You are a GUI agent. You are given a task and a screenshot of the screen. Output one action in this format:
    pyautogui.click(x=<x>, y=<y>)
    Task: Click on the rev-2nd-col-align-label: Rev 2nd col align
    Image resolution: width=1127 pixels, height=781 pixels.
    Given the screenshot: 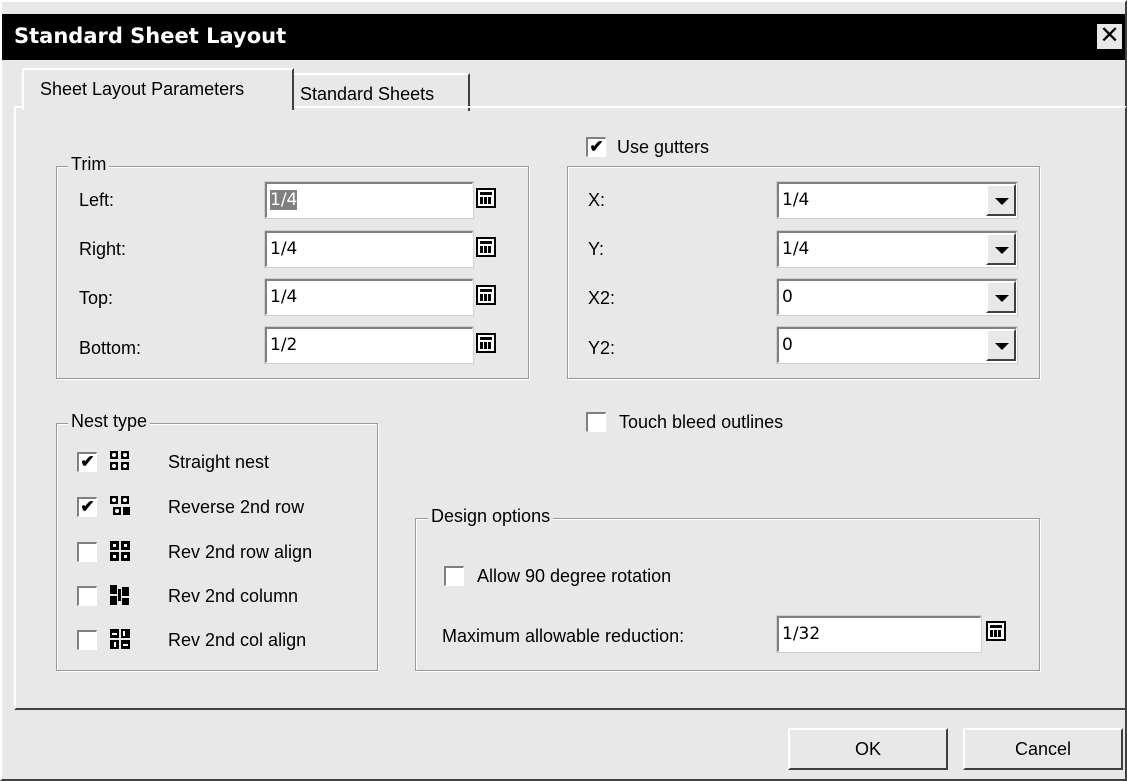 What is the action you would take?
    pyautogui.click(x=237, y=640)
    